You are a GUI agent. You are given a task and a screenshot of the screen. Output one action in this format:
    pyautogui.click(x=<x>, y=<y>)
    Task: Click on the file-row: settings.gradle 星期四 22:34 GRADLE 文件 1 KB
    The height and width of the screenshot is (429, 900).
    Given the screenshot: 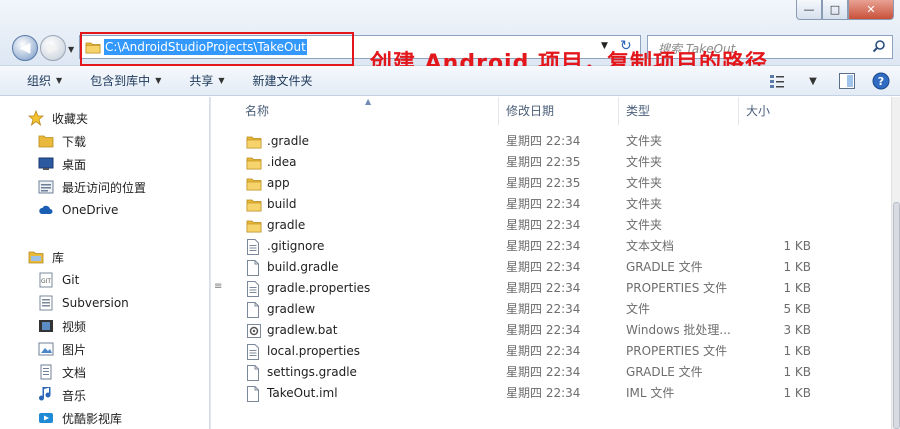 What is the action you would take?
    pyautogui.click(x=558, y=372)
    